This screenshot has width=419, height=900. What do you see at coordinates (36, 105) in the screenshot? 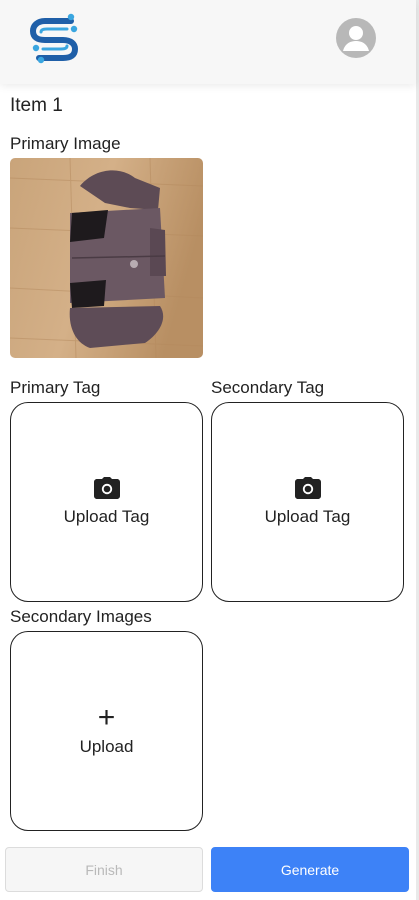
I see `item-title: Item 1` at bounding box center [36, 105].